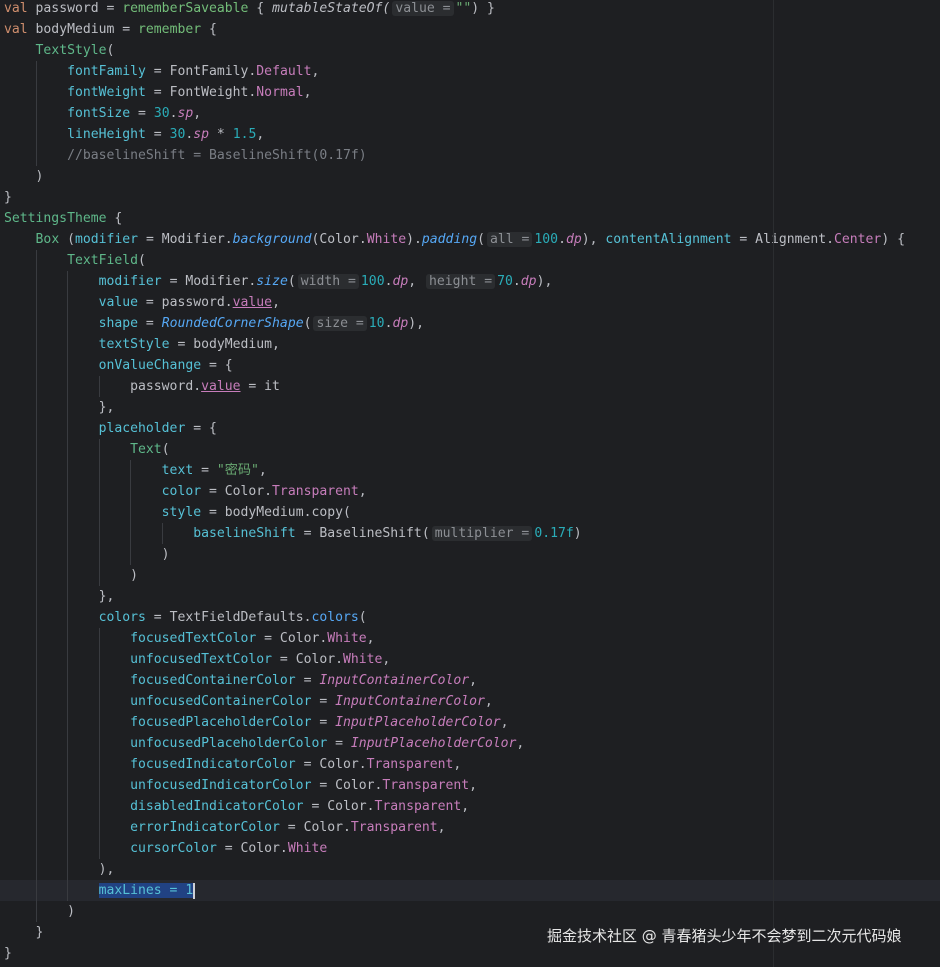 The width and height of the screenshot is (940, 967). What do you see at coordinates (209, 281) in the screenshot?
I see `code-token: = Modifier.` at bounding box center [209, 281].